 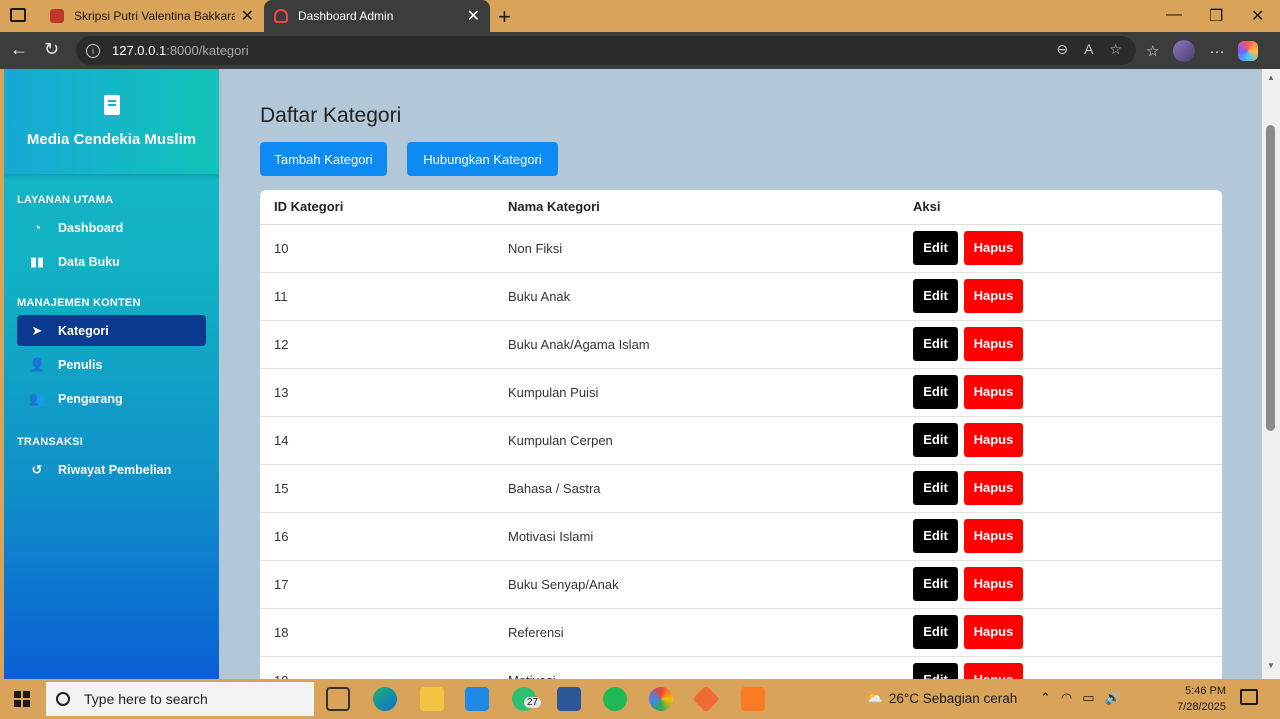 What do you see at coordinates (1249, 697) in the screenshot?
I see `notifications-icon` at bounding box center [1249, 697].